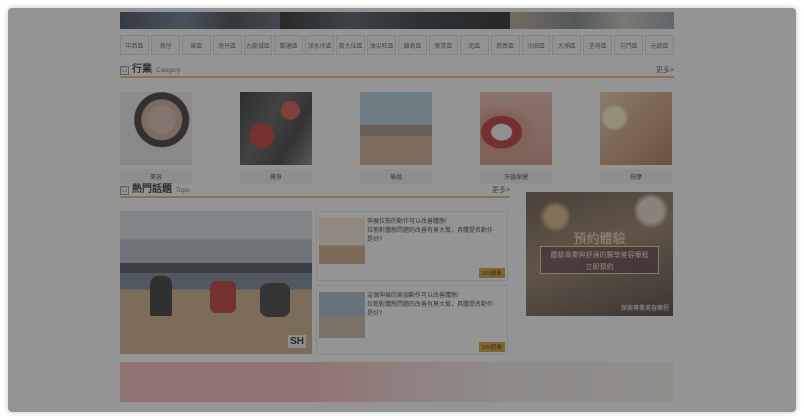 The width and height of the screenshot is (804, 420). What do you see at coordinates (598, 45) in the screenshot?
I see `district-button: 荃灣區` at bounding box center [598, 45].